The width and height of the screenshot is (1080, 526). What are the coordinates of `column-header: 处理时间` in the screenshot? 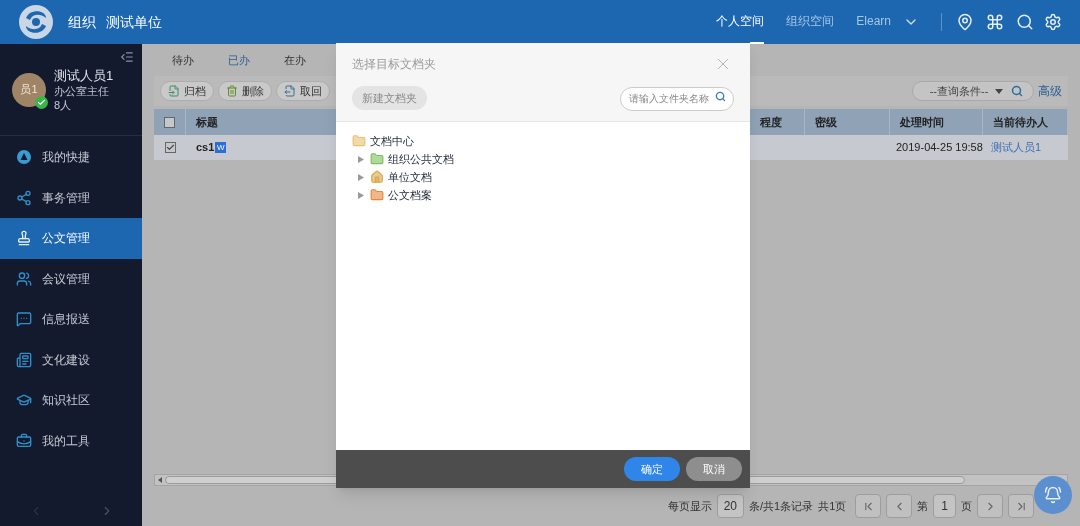 It's located at (922, 122).